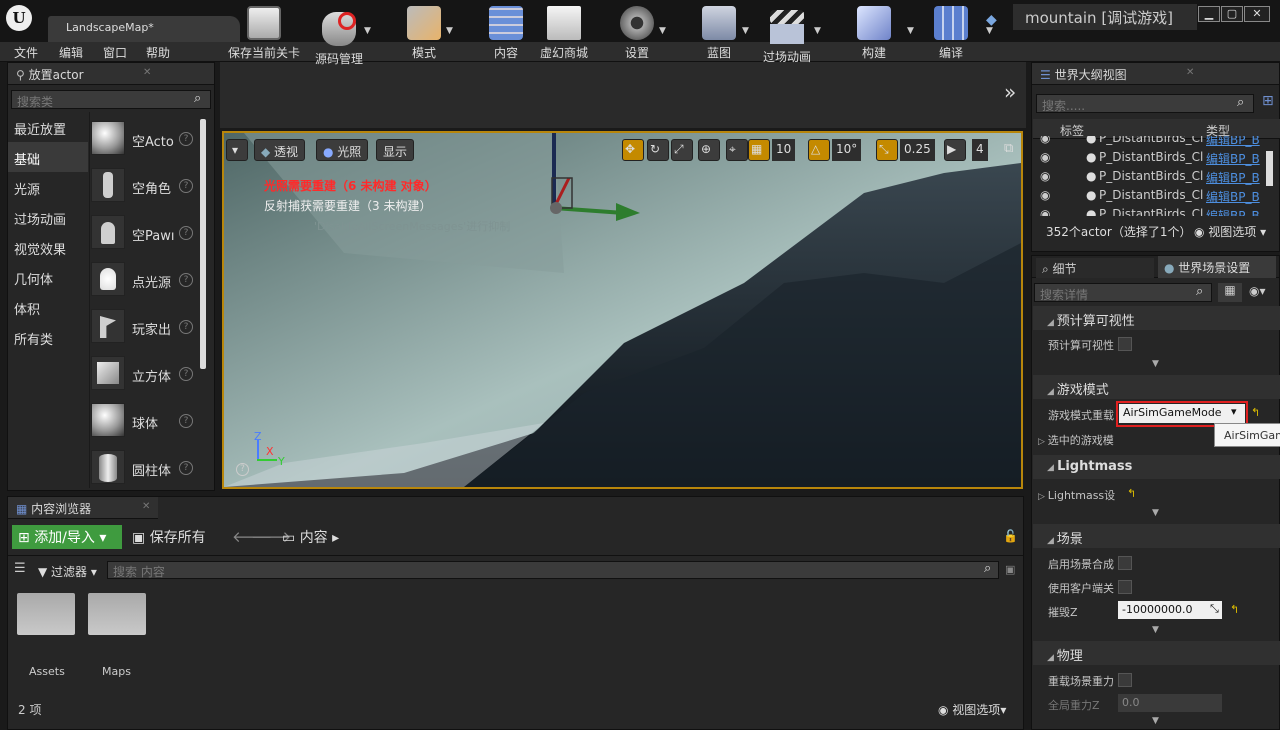  What do you see at coordinates (709, 150) in the screenshot?
I see `world-space-icon: ⊕` at bounding box center [709, 150].